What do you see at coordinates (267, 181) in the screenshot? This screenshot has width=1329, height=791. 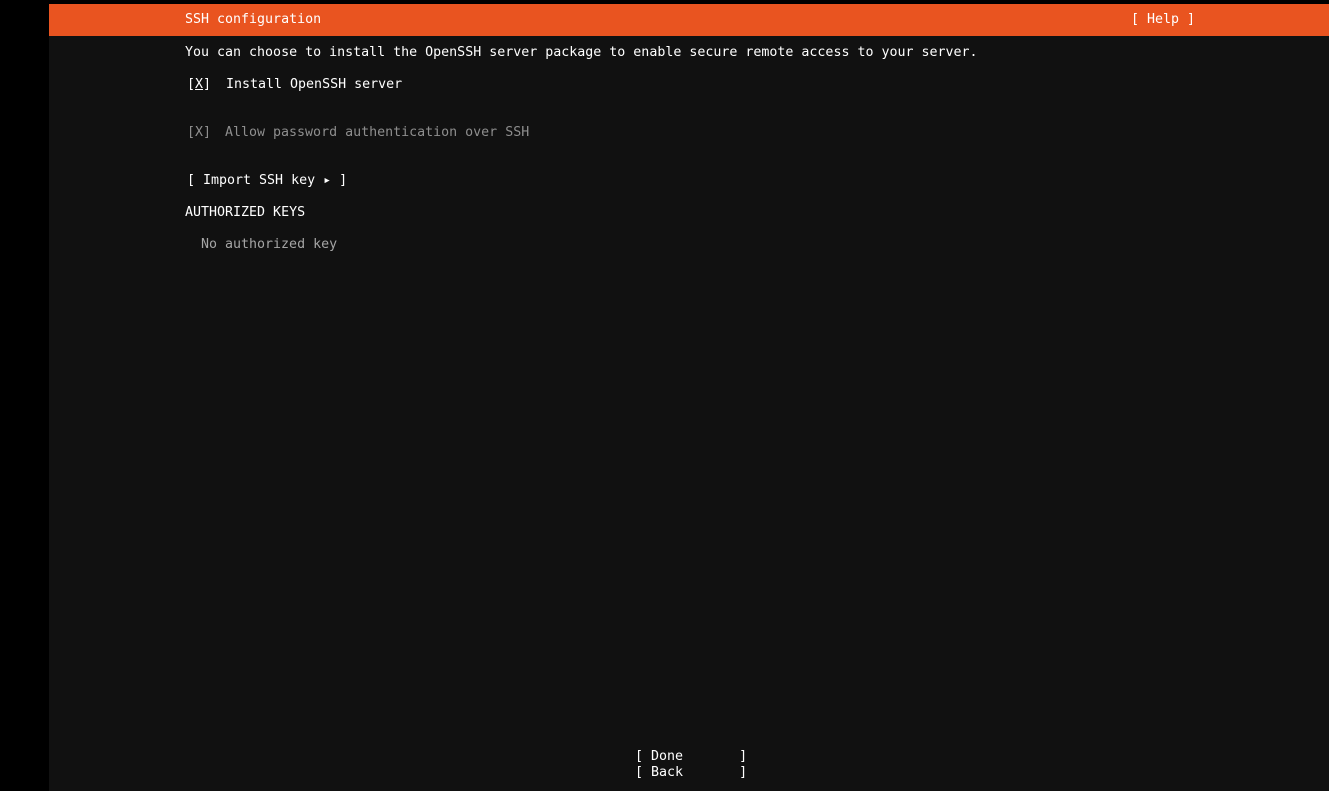 I see `import-ssh-key-button: [ Import SSH key ▸ ]` at bounding box center [267, 181].